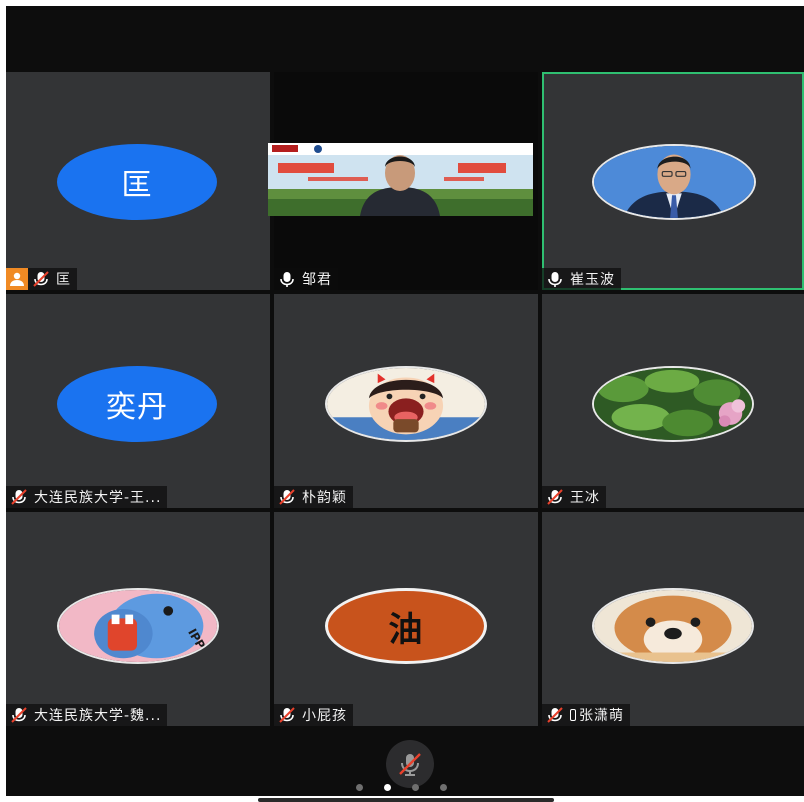 This screenshot has height=802, width=804. I want to click on participant-name: 王冰, so click(585, 498).